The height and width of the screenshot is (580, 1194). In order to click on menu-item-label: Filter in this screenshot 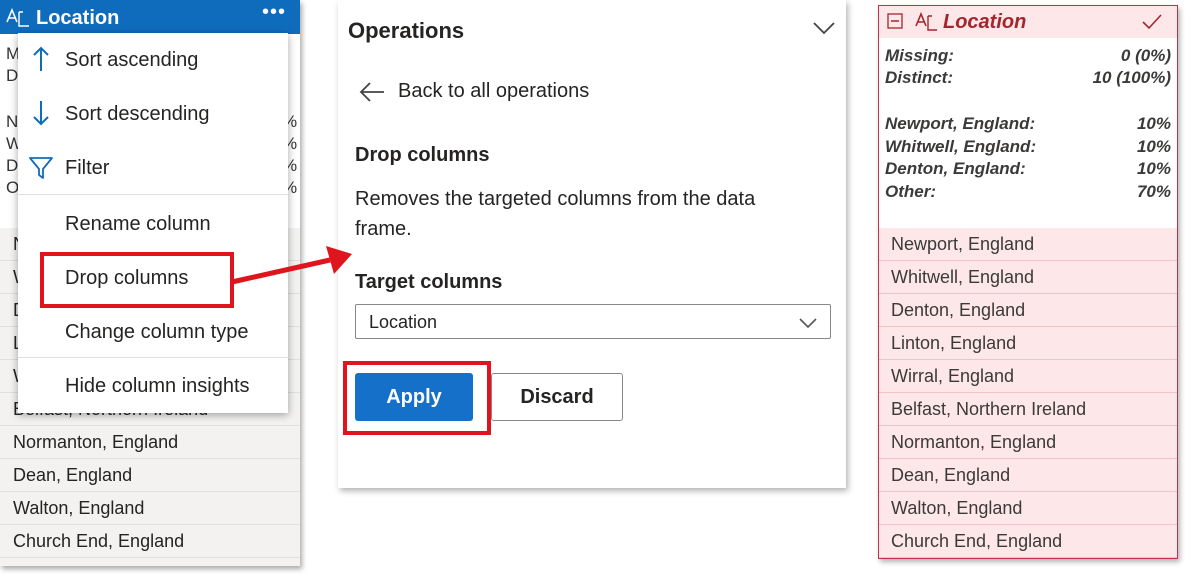, I will do `click(87, 168)`.